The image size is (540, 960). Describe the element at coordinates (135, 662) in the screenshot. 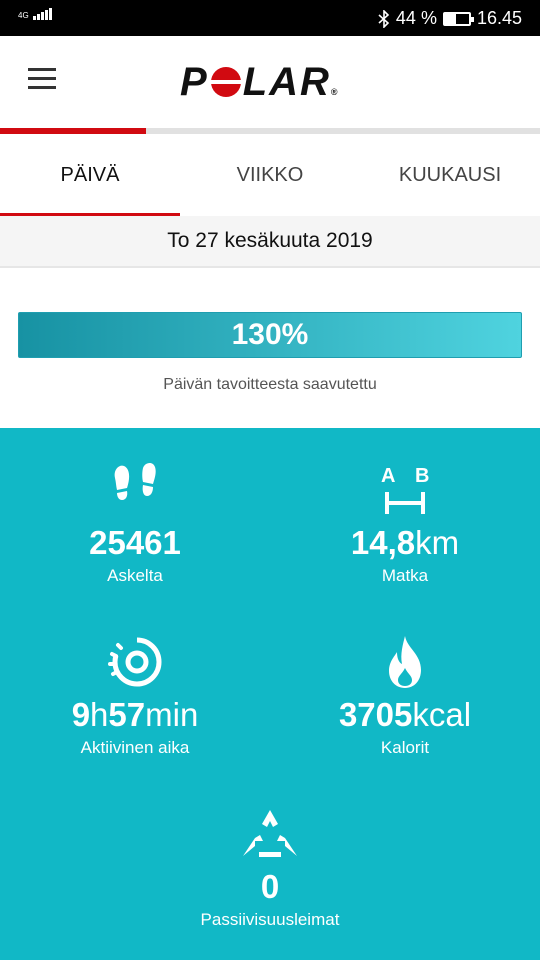

I see `activity-circle-icon` at that location.